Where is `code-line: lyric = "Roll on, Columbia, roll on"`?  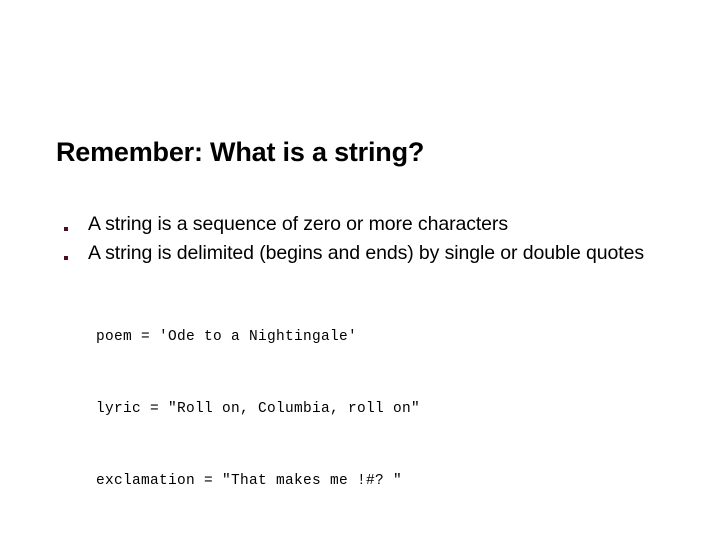 code-line: lyric = "Roll on, Columbia, roll on" is located at coordinates (258, 409).